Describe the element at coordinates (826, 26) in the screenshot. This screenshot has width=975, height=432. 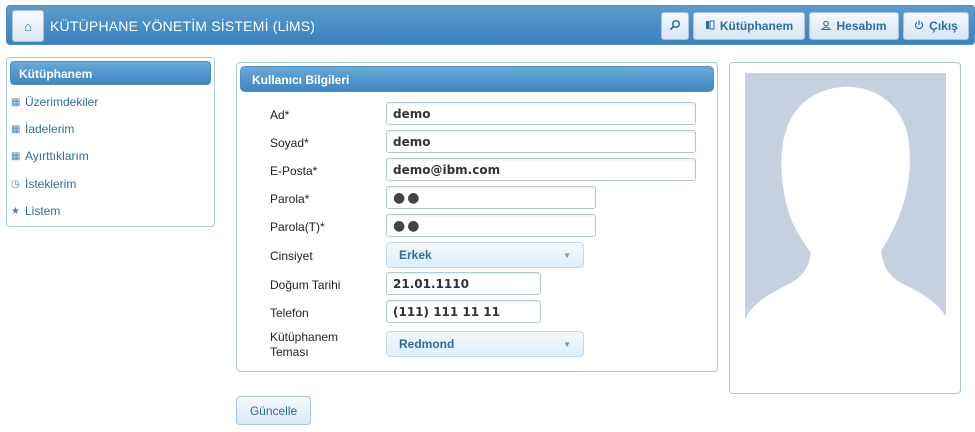
I see `user-icon` at that location.